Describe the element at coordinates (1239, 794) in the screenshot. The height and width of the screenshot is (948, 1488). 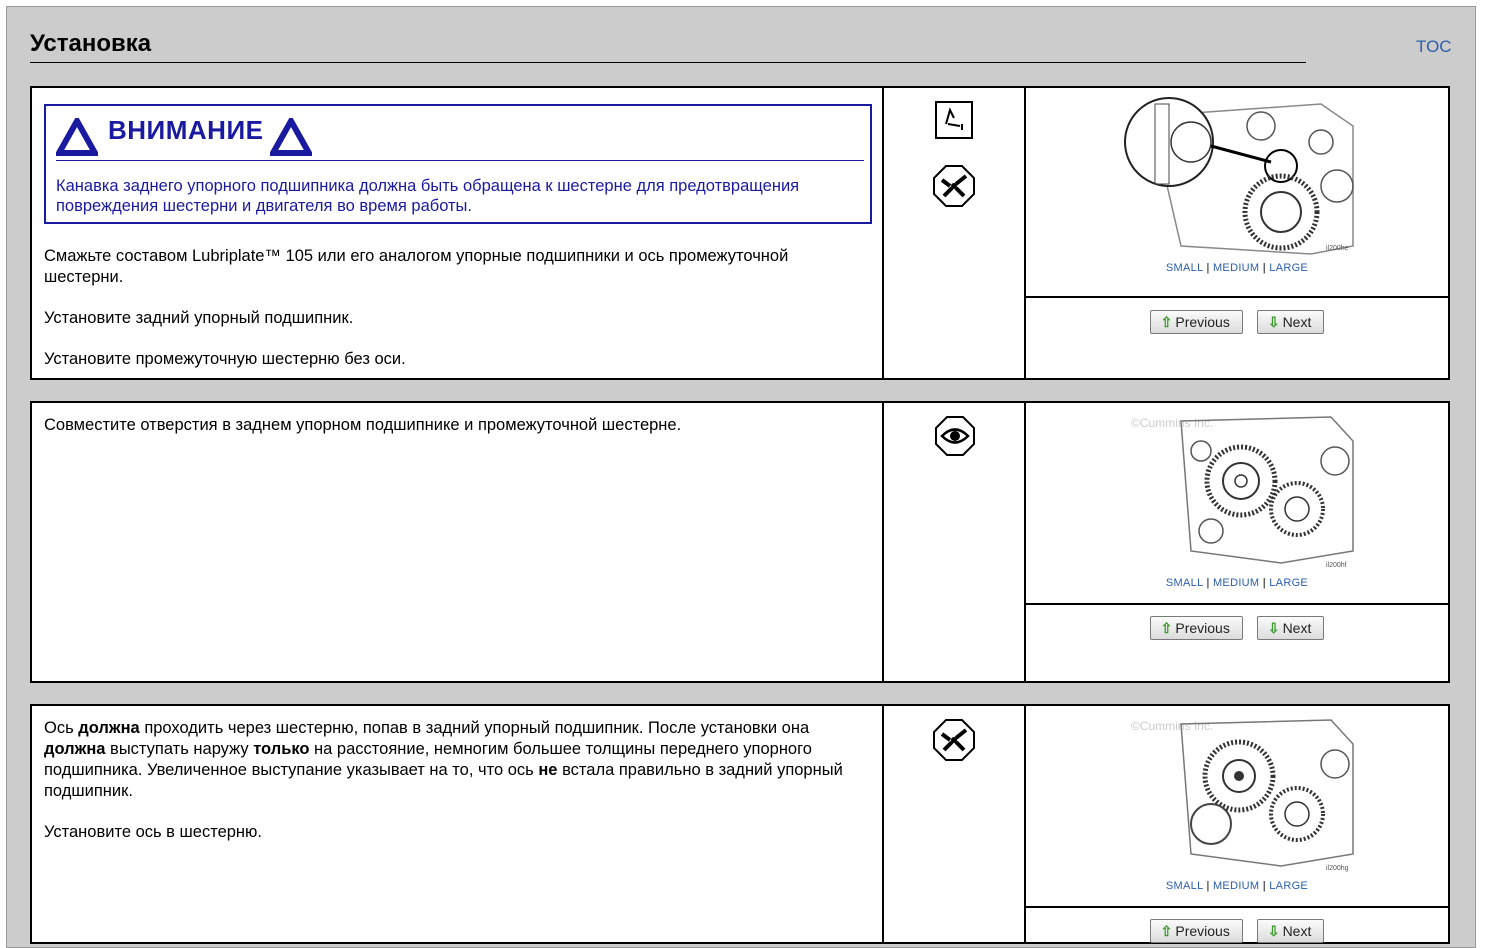
I see `gear-drawing-image: ©Cummins Inc. il200hg` at that location.